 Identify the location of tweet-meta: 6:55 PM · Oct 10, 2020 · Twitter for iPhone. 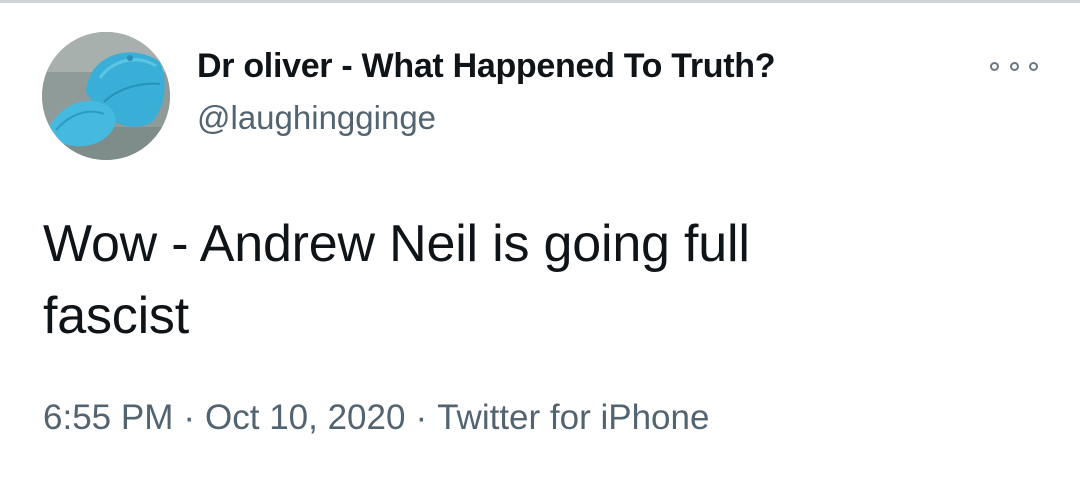
(376, 418).